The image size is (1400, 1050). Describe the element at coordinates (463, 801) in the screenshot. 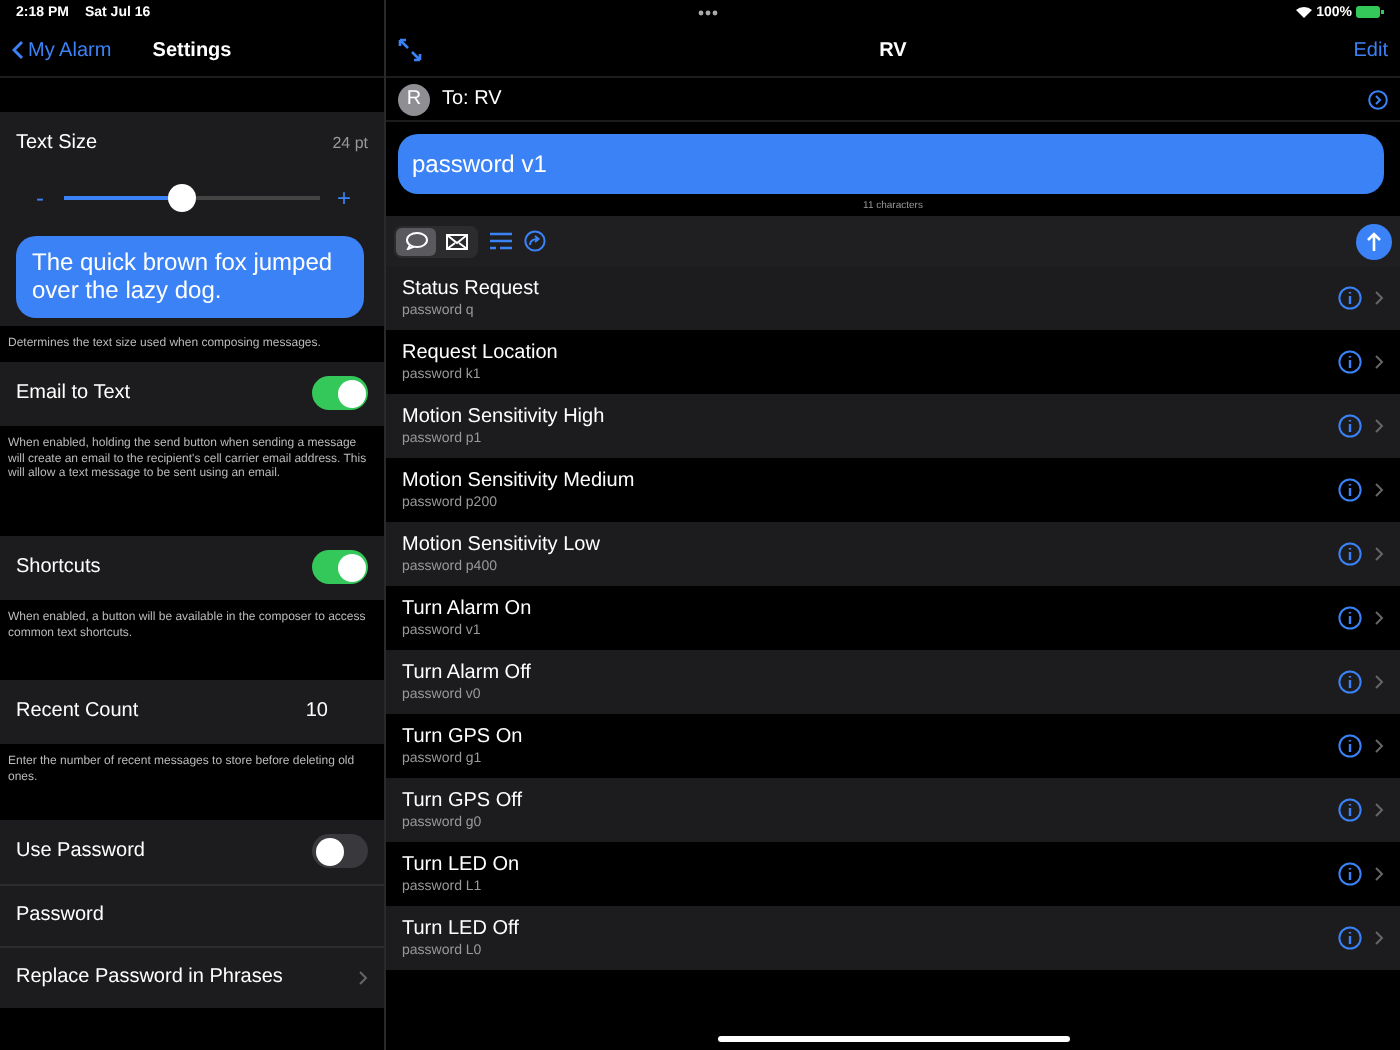

I see `shortcut-title: Turn GPS Off` at that location.